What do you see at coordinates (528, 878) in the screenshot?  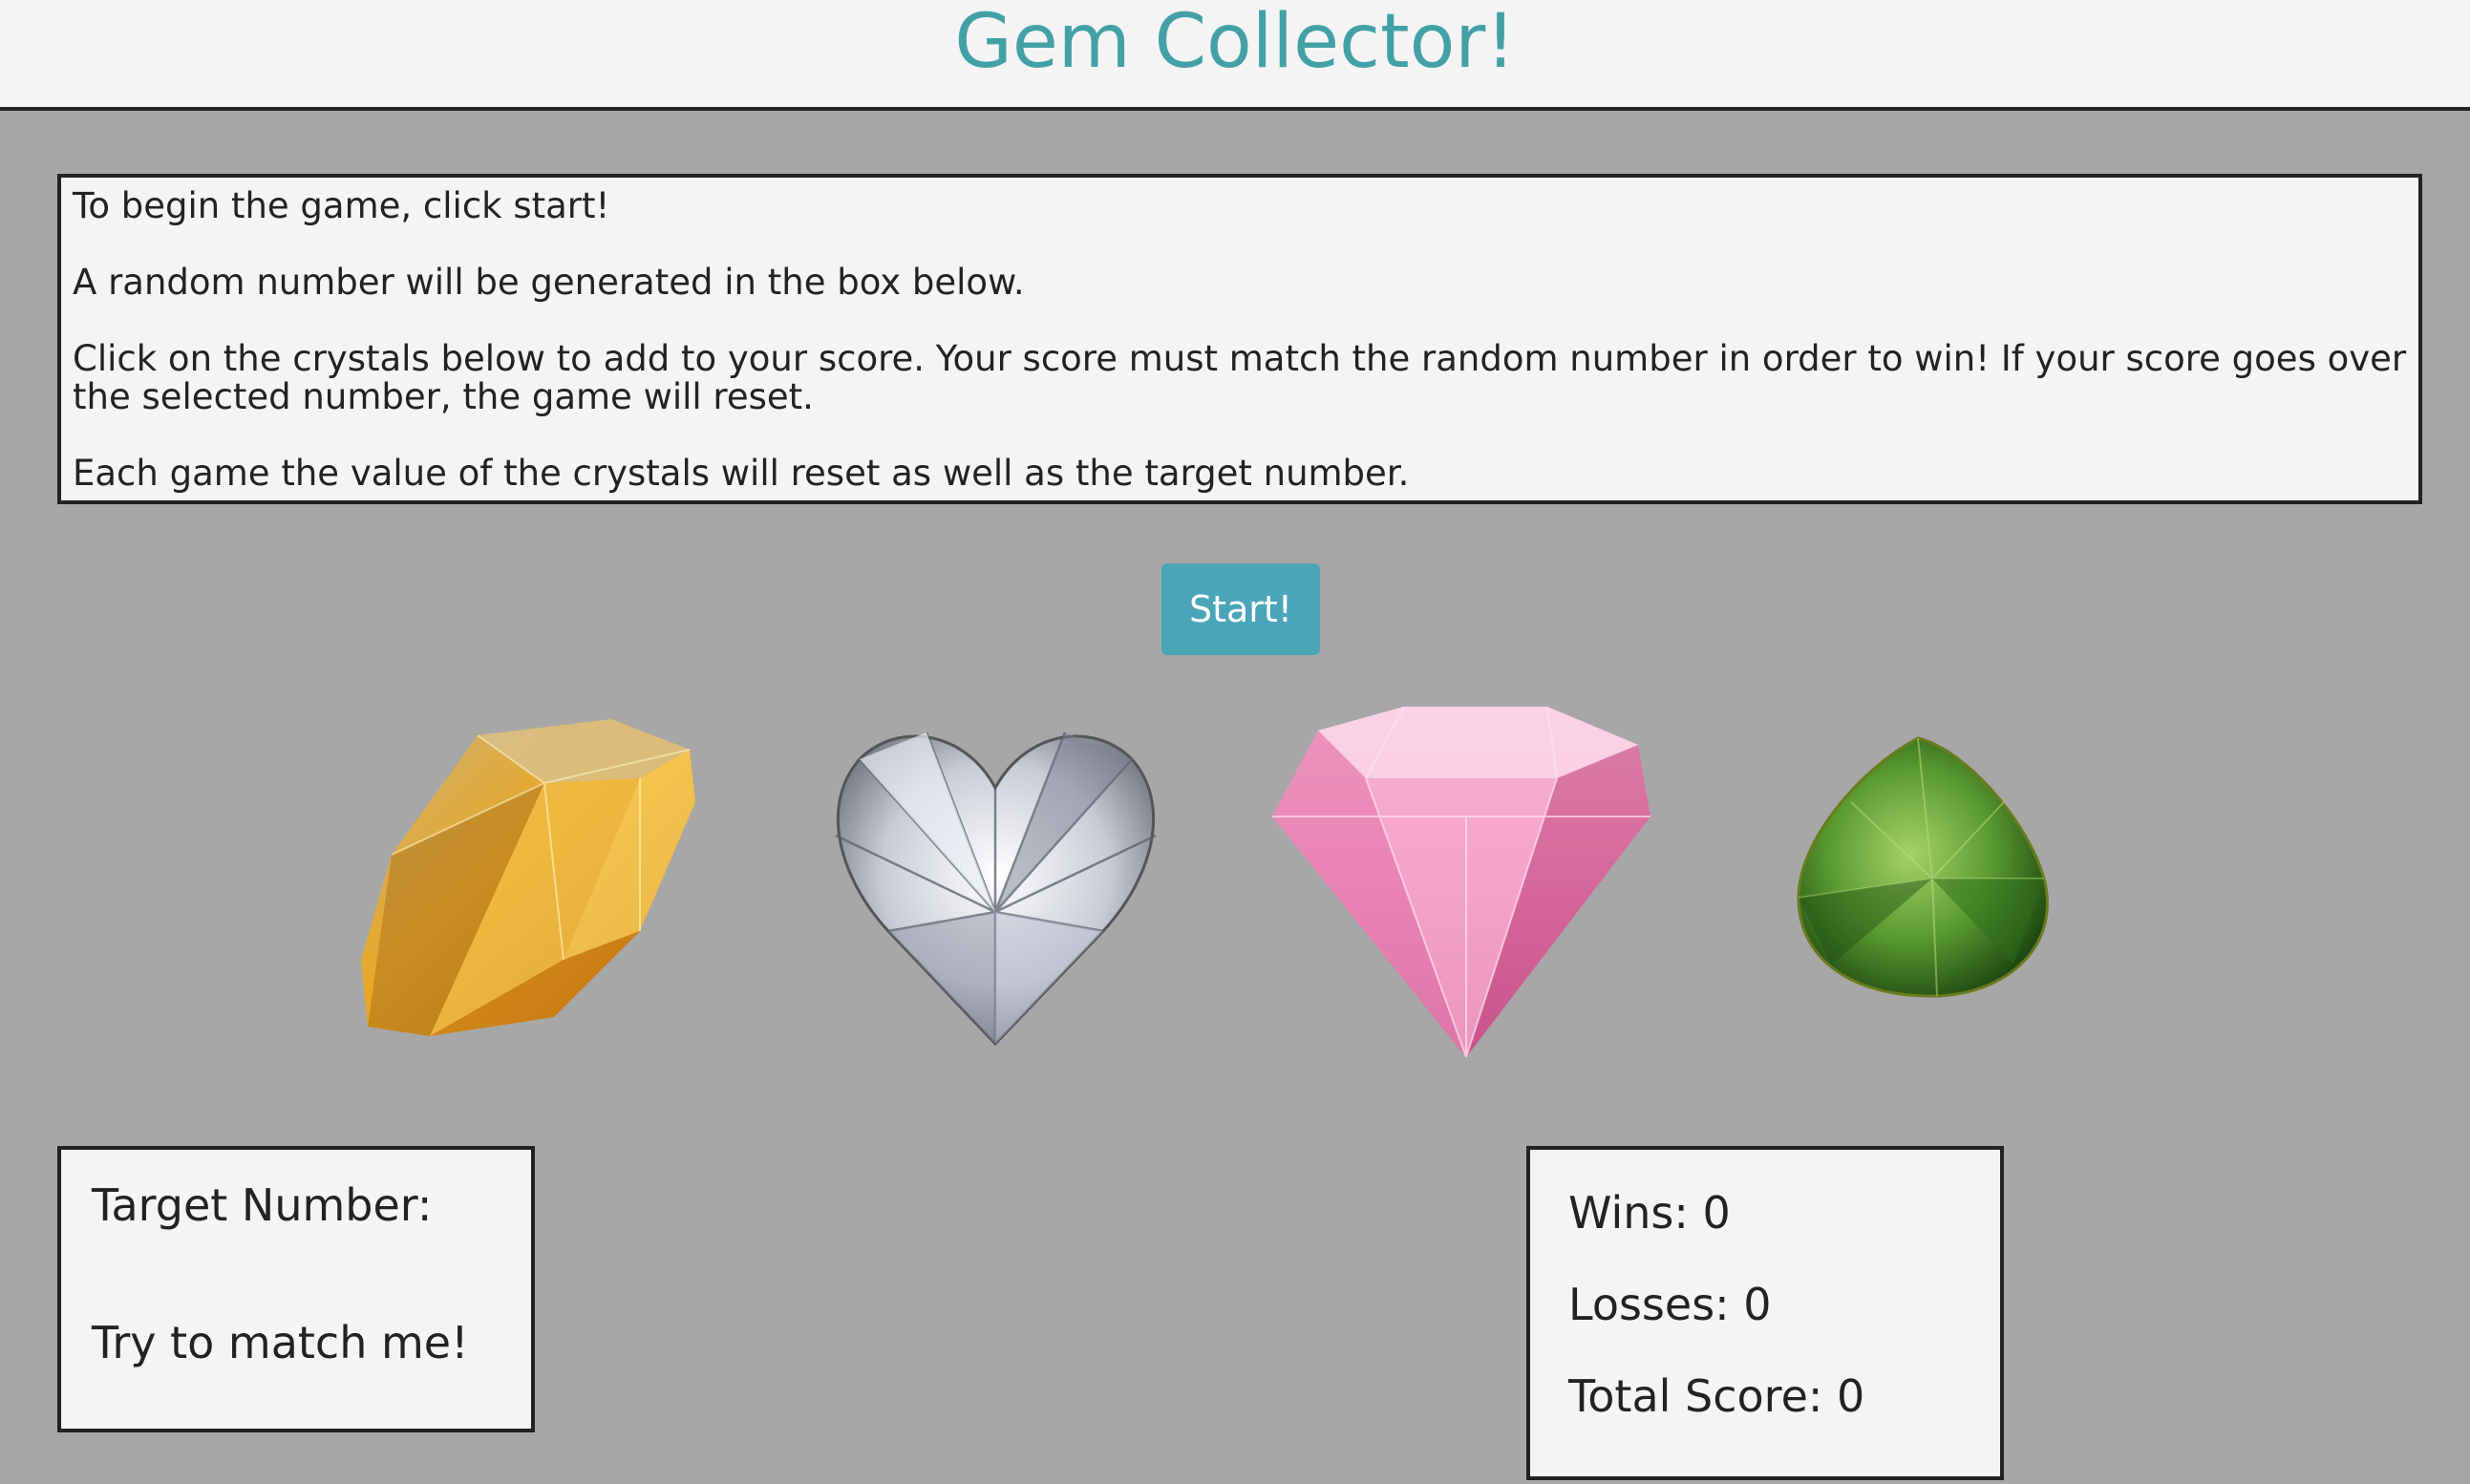 I see `yellow-diamond-icon` at bounding box center [528, 878].